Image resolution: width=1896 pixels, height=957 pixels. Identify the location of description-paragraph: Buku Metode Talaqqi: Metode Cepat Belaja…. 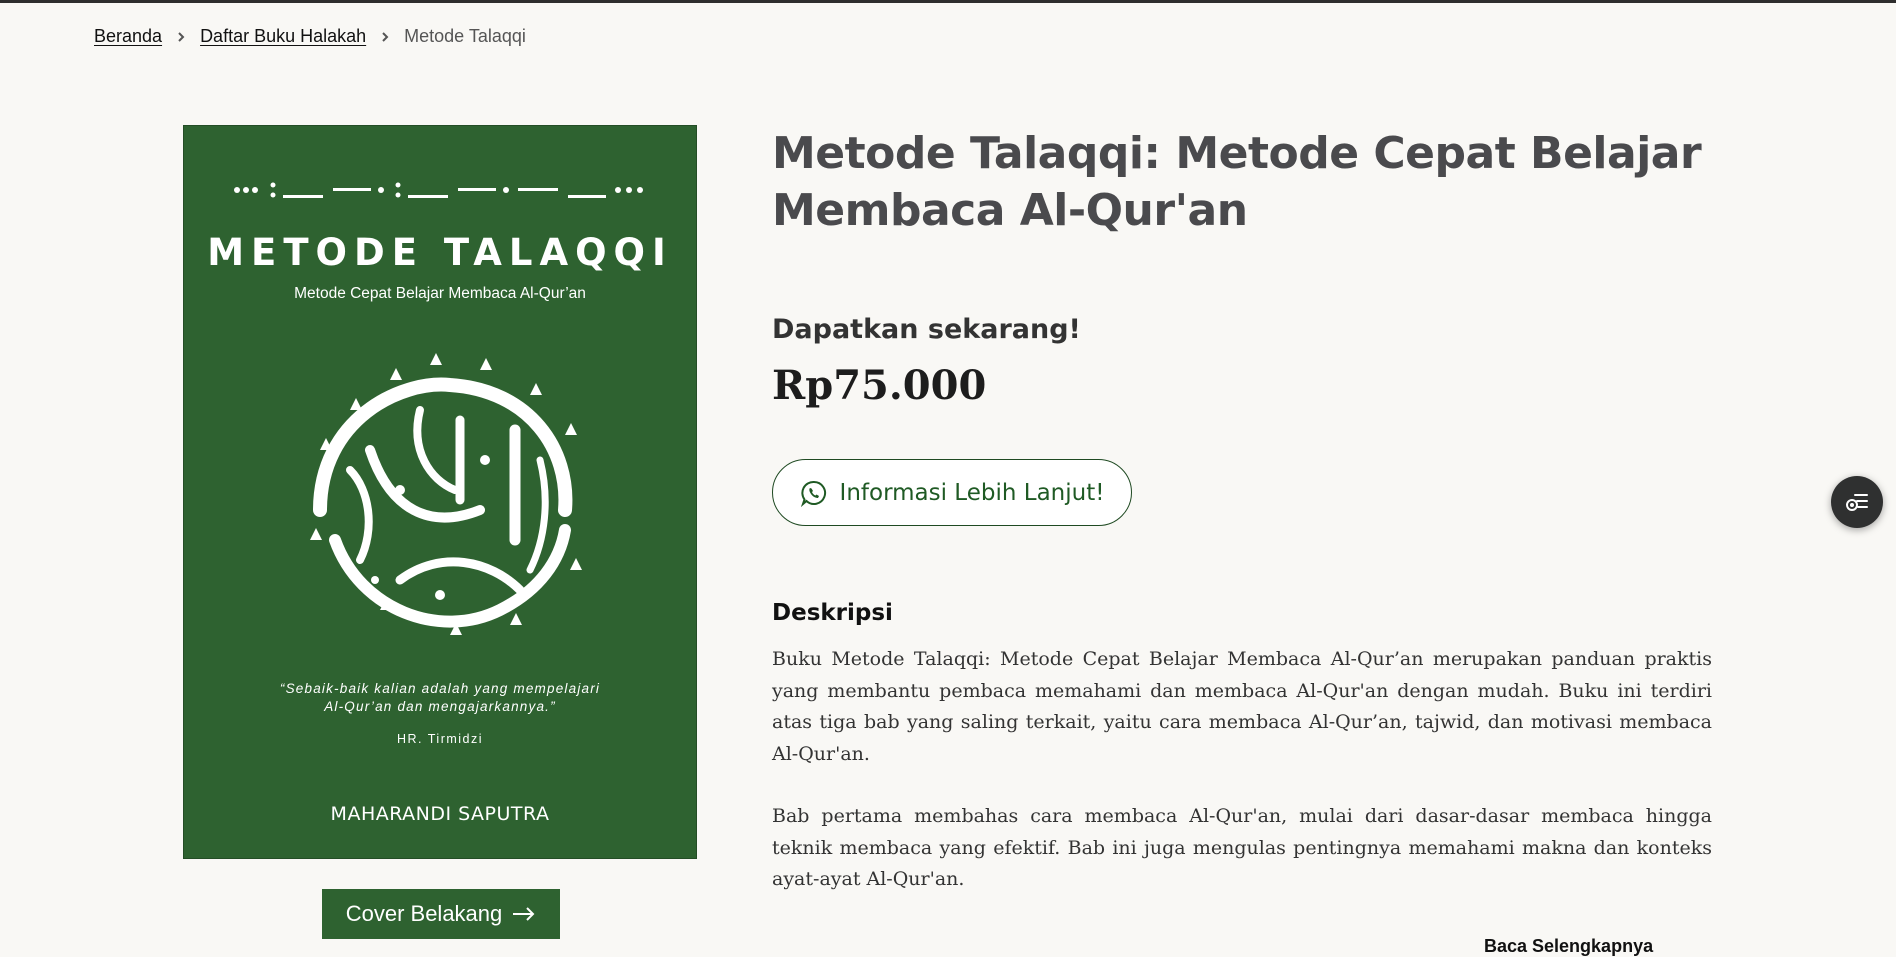
(1242, 706).